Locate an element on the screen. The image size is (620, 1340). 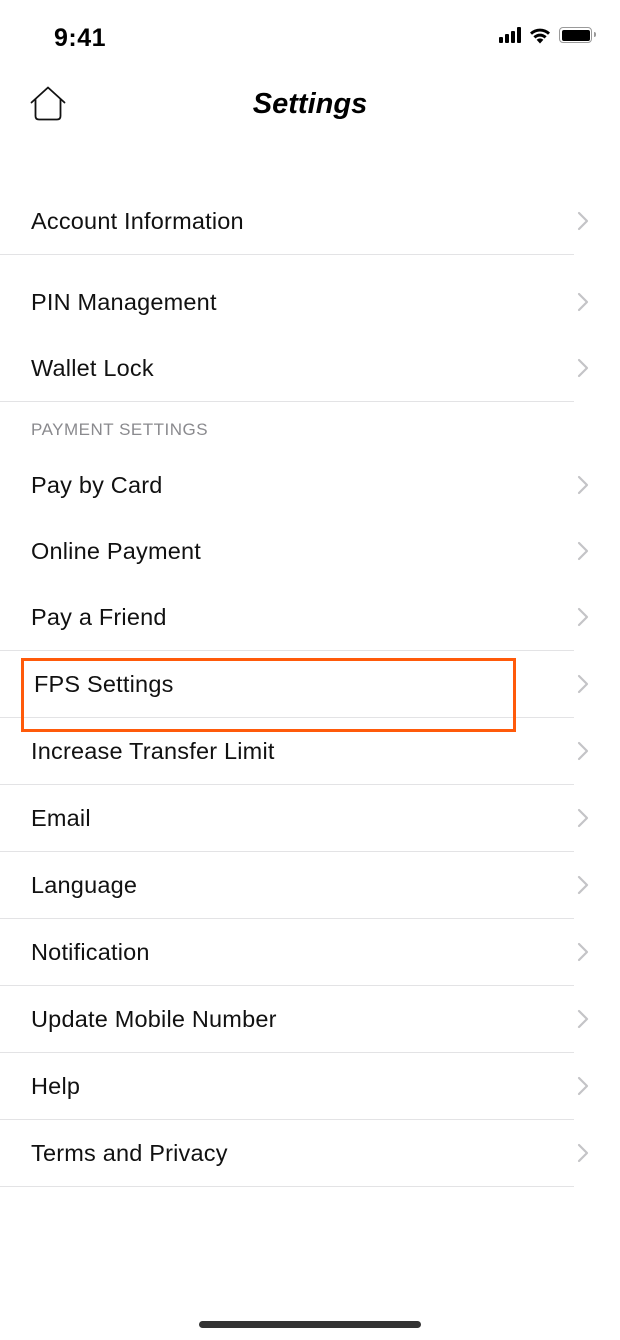
settings-item-label: Account Information is located at coordinates (137, 220).